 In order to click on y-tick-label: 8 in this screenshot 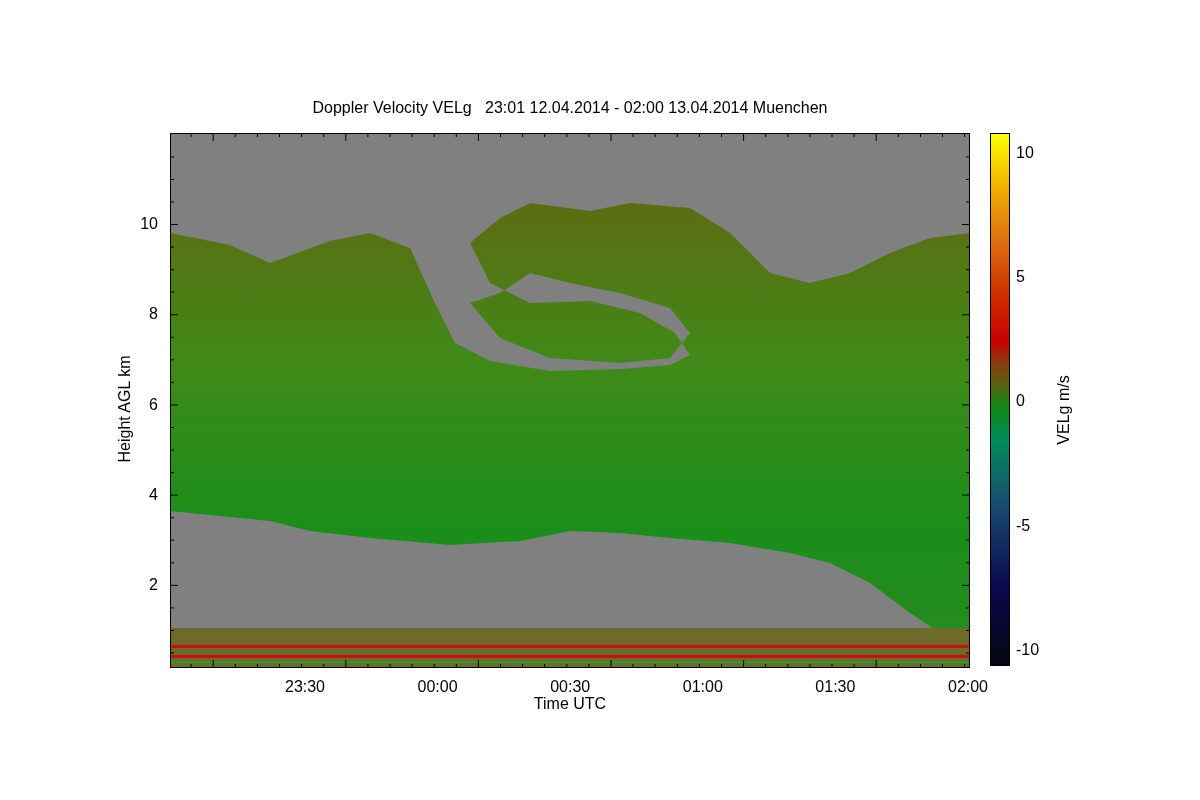, I will do `click(153, 314)`.